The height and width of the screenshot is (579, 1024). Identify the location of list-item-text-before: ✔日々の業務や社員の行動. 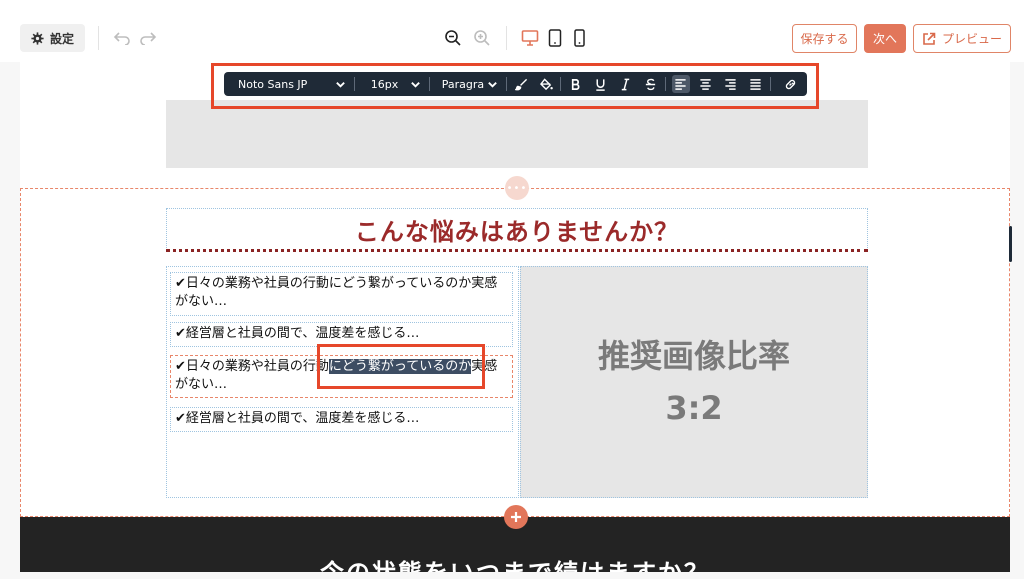
(252, 366).